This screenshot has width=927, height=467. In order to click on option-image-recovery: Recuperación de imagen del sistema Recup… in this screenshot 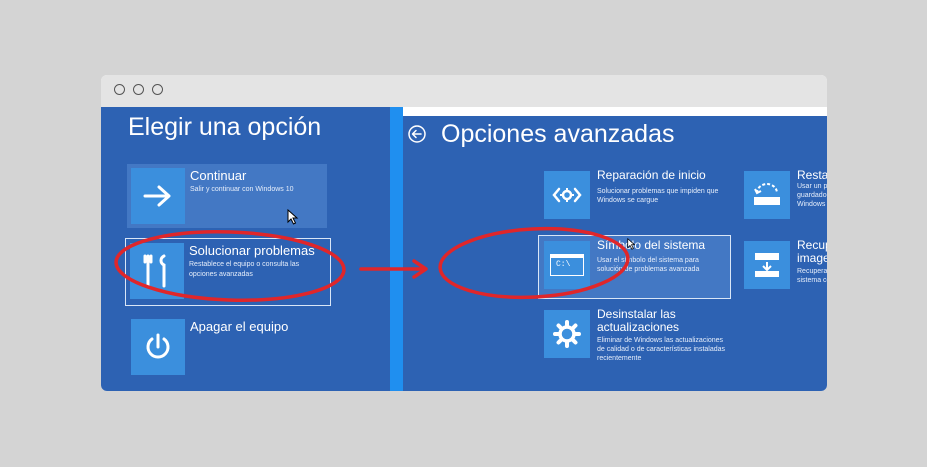, I will do `click(783, 267)`.